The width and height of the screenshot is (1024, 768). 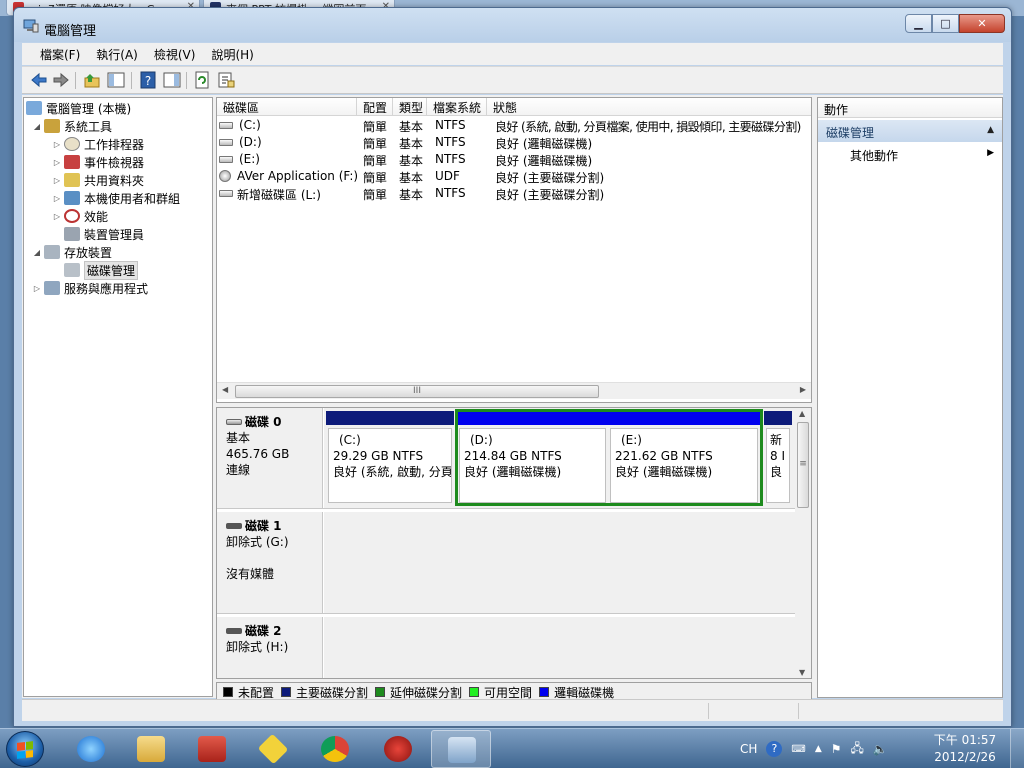 I want to click on maximize-button: □, so click(x=945, y=23).